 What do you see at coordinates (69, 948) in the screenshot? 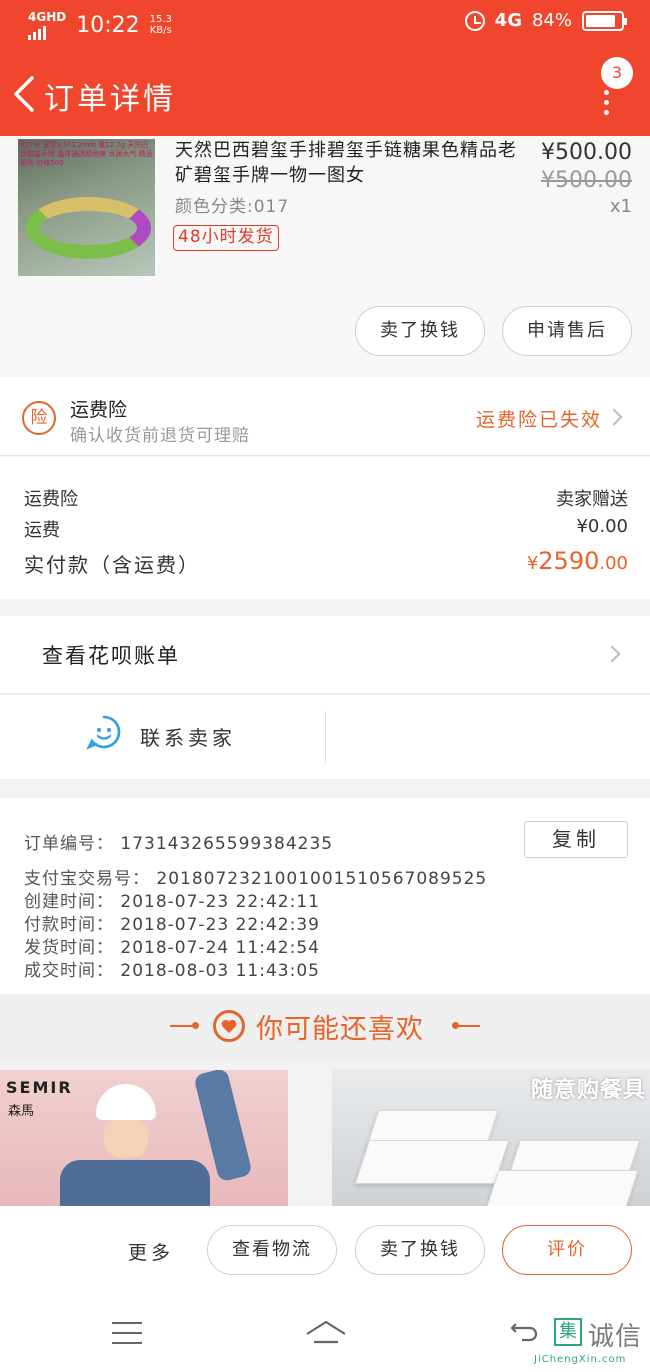
I see `shipped-time-label: 发货时间：` at bounding box center [69, 948].